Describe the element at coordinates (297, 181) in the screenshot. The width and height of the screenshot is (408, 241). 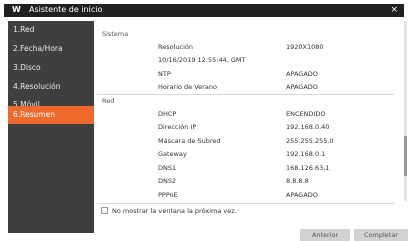
I see `summary-value: 8.8.8.8` at that location.